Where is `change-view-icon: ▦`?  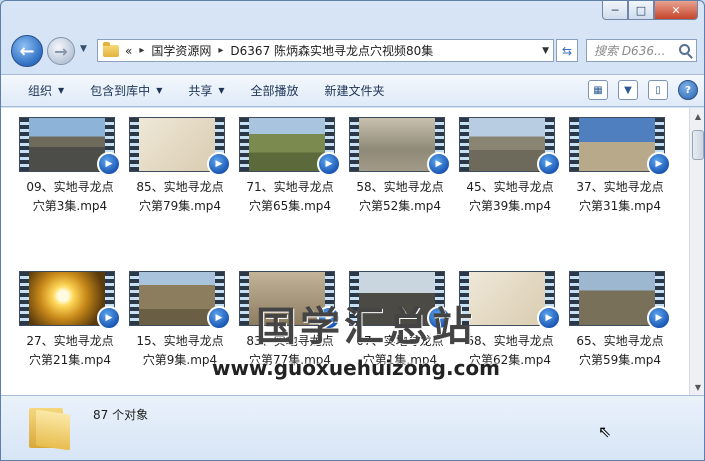
change-view-icon: ▦ is located at coordinates (598, 90).